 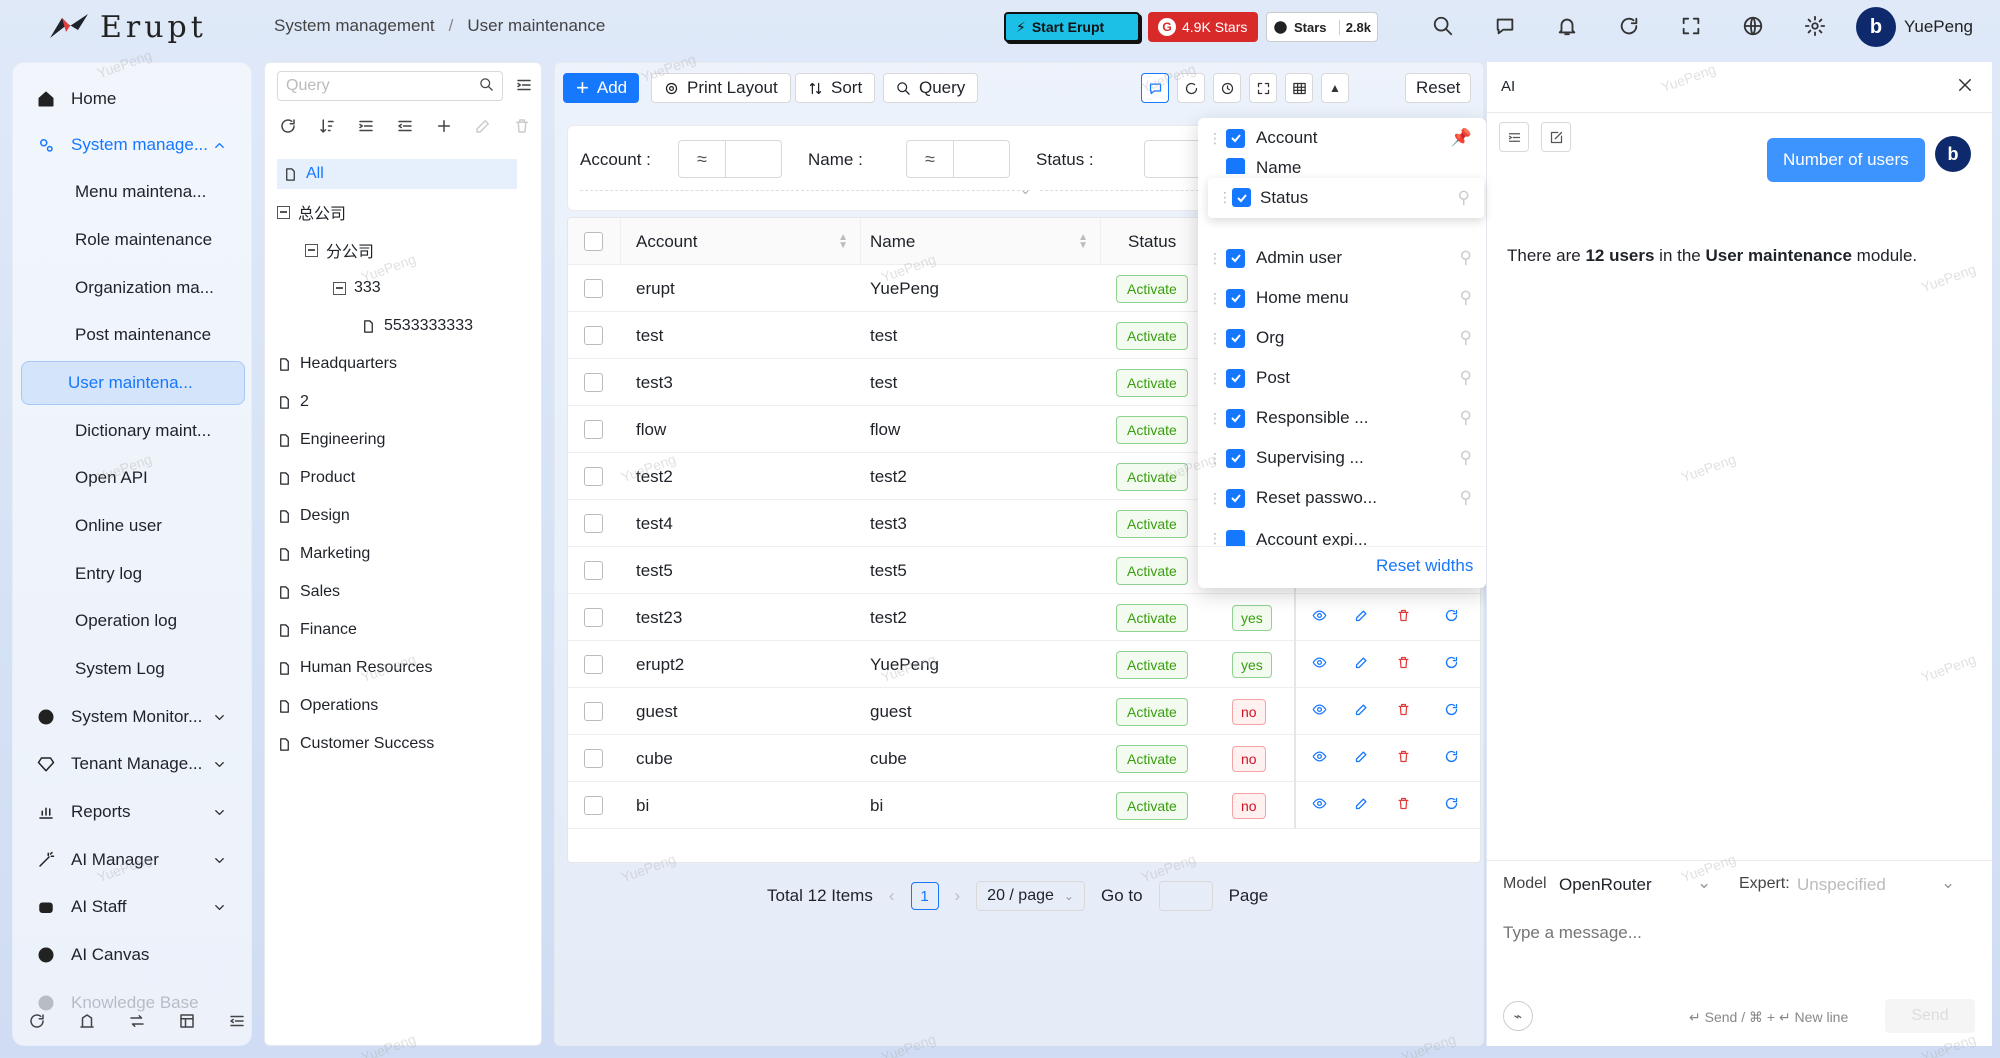 I want to click on reset-widths-link: Reset widths, so click(x=1424, y=566).